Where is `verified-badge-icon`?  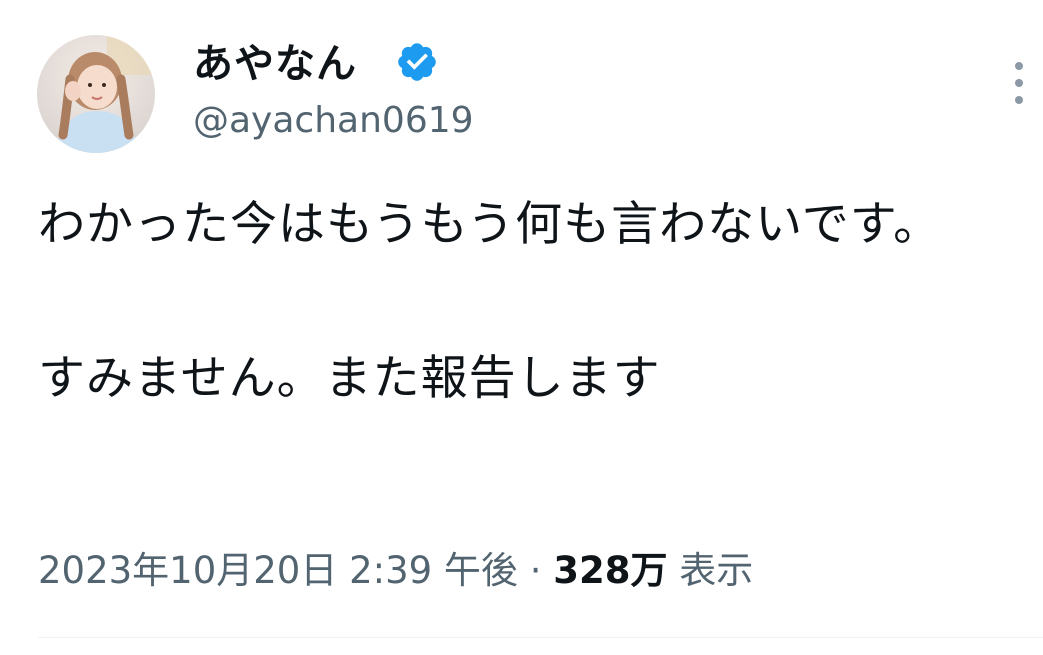 verified-badge-icon is located at coordinates (417, 62).